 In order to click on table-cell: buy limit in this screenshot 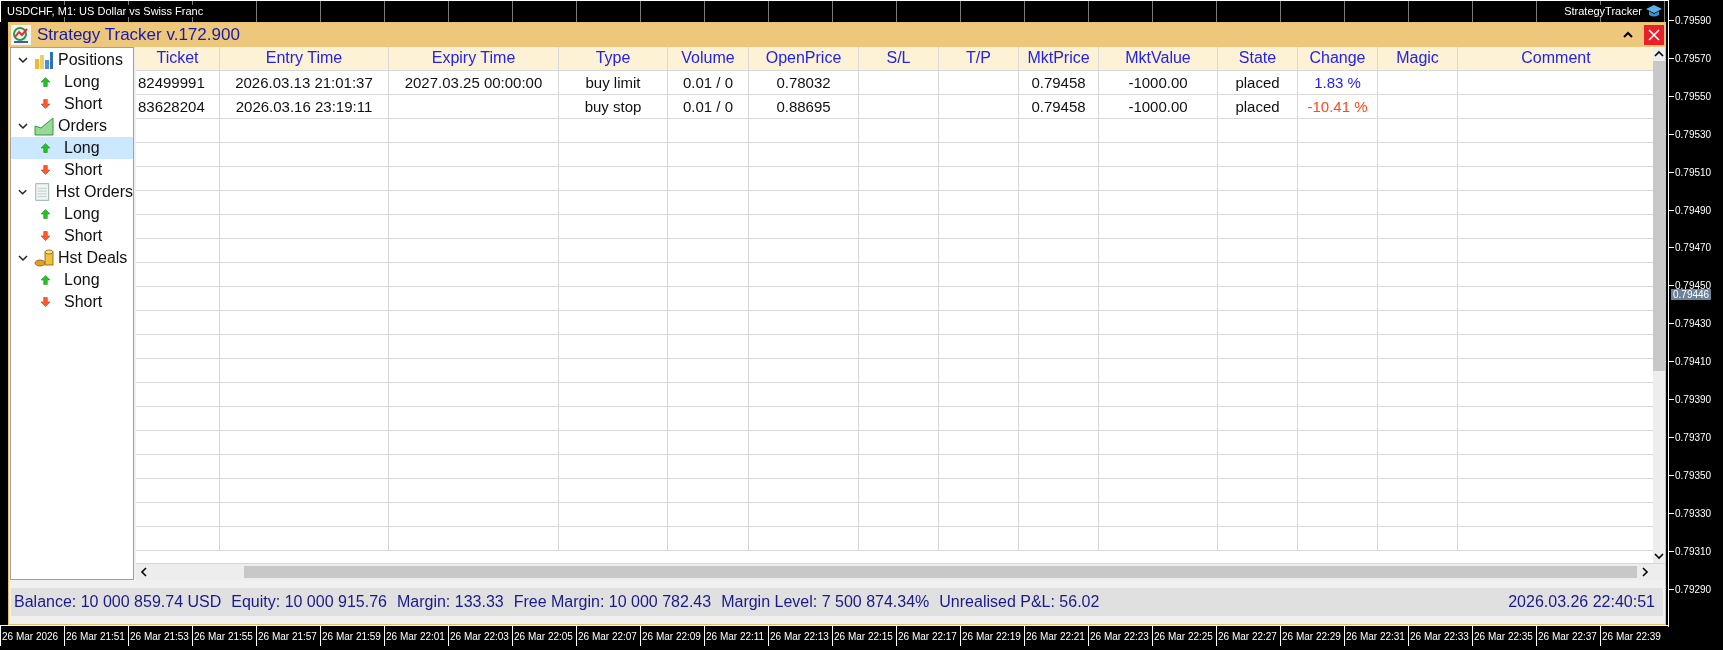, I will do `click(613, 82)`.